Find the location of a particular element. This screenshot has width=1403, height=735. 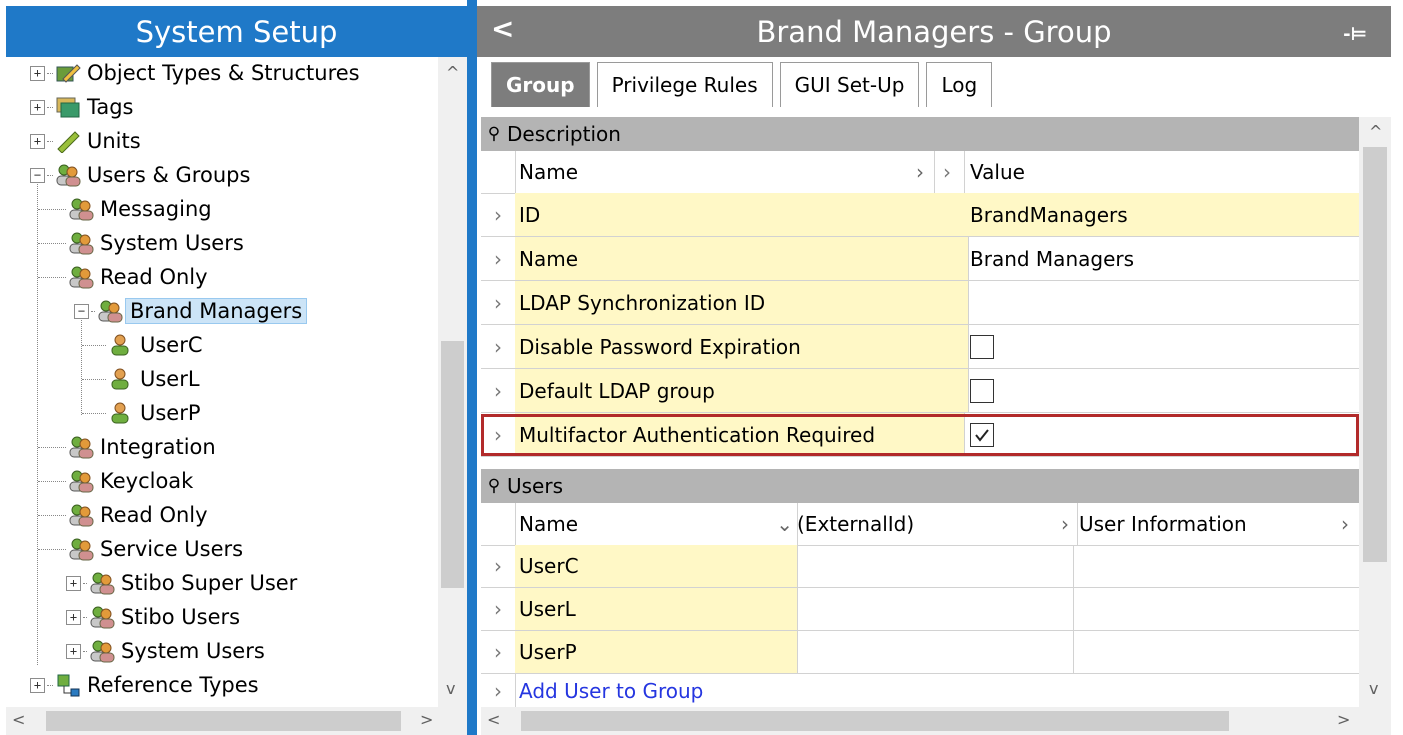

users-column-external-id: (ExternalId) › is located at coordinates (935, 524).